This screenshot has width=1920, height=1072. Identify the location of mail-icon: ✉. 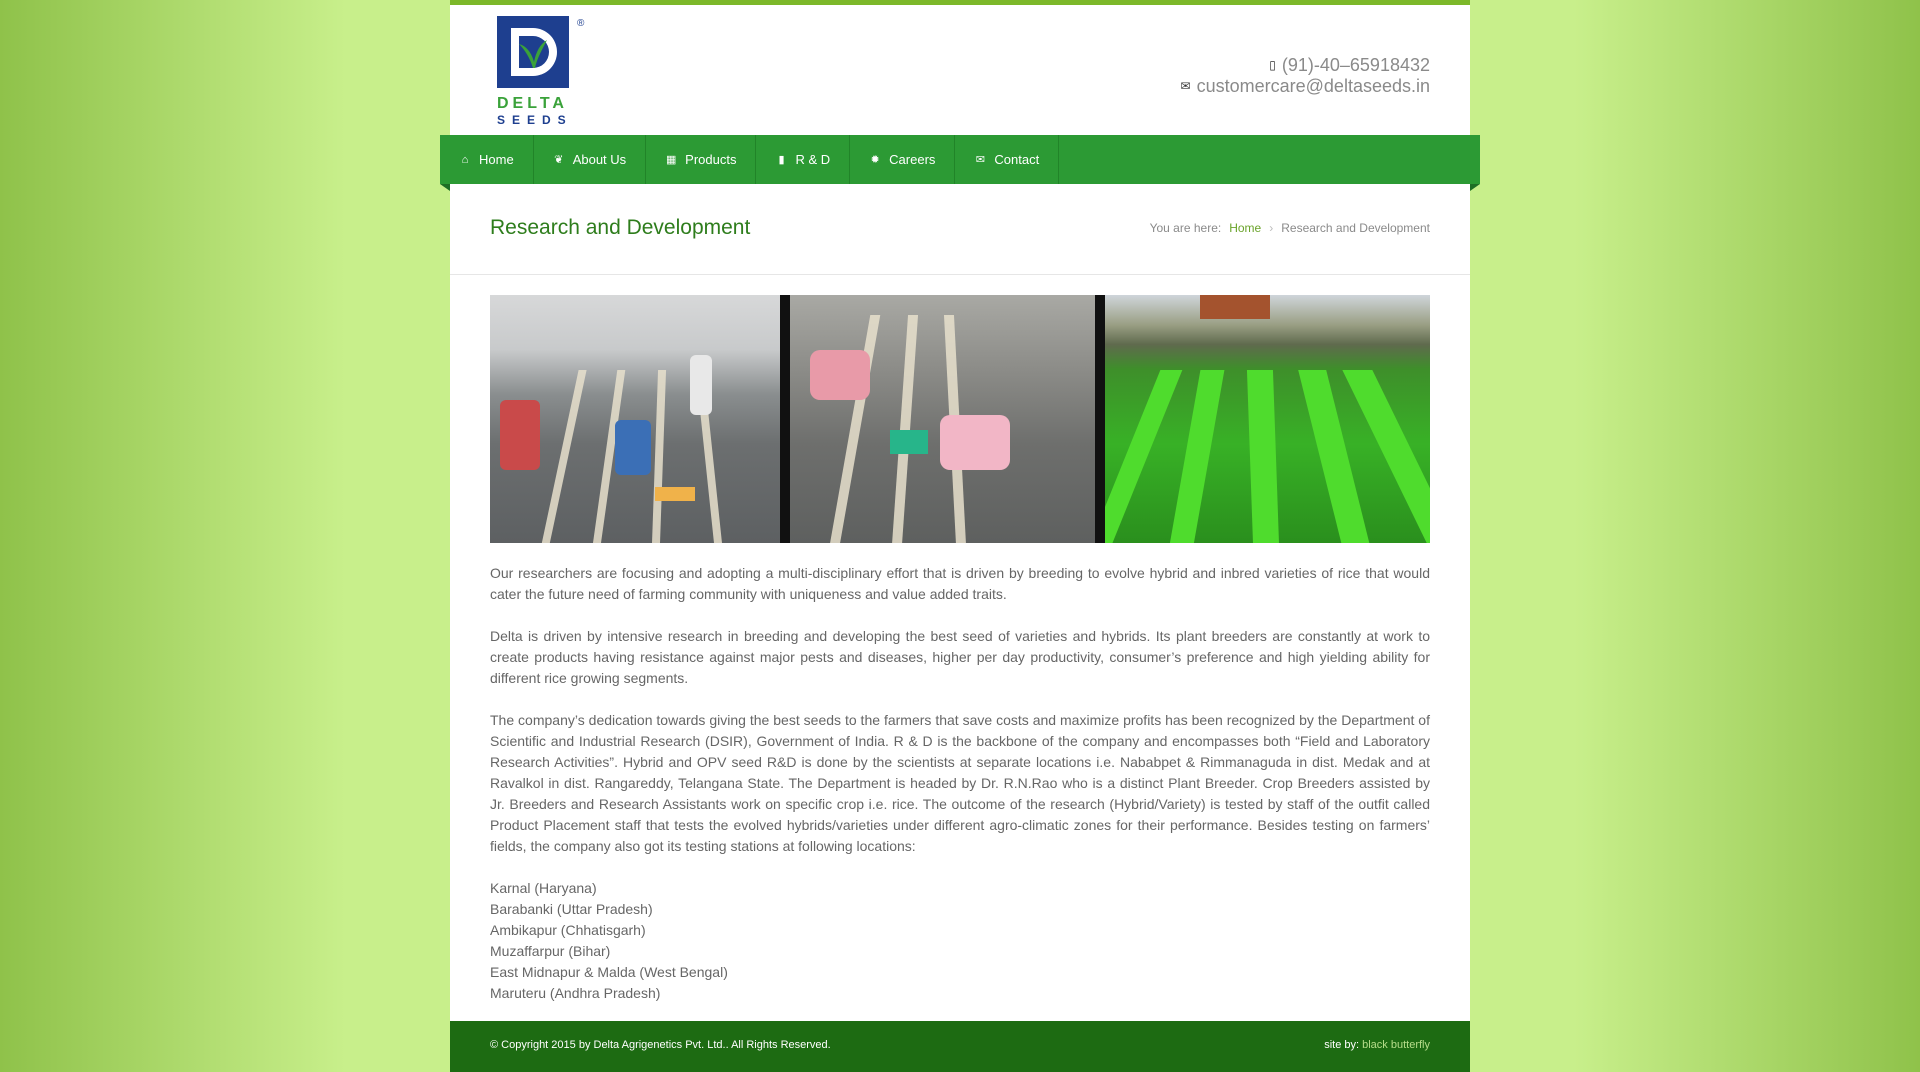
(980, 160).